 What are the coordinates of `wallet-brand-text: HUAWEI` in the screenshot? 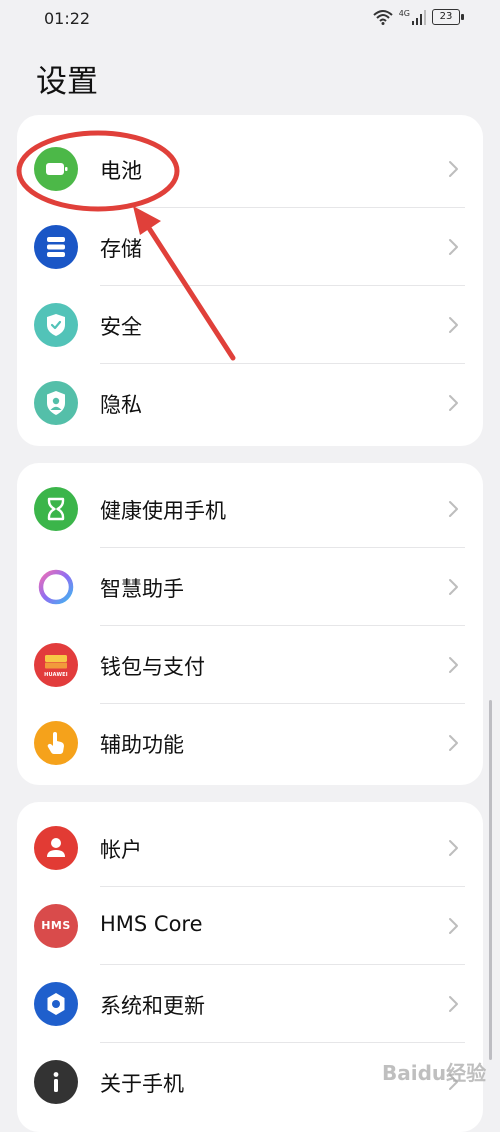 It's located at (56, 675).